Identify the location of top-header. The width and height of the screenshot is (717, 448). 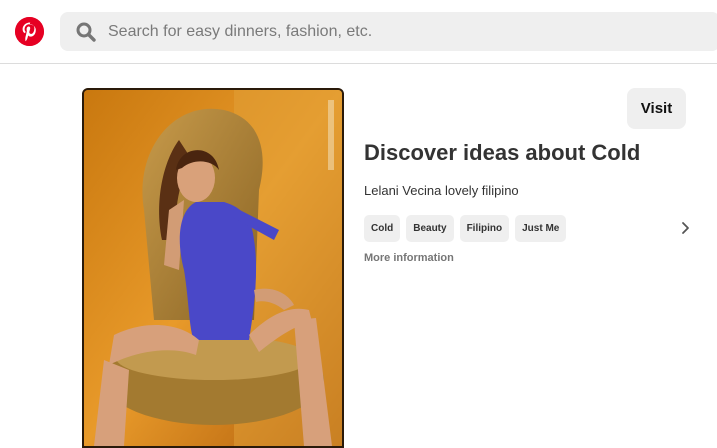
(358, 32).